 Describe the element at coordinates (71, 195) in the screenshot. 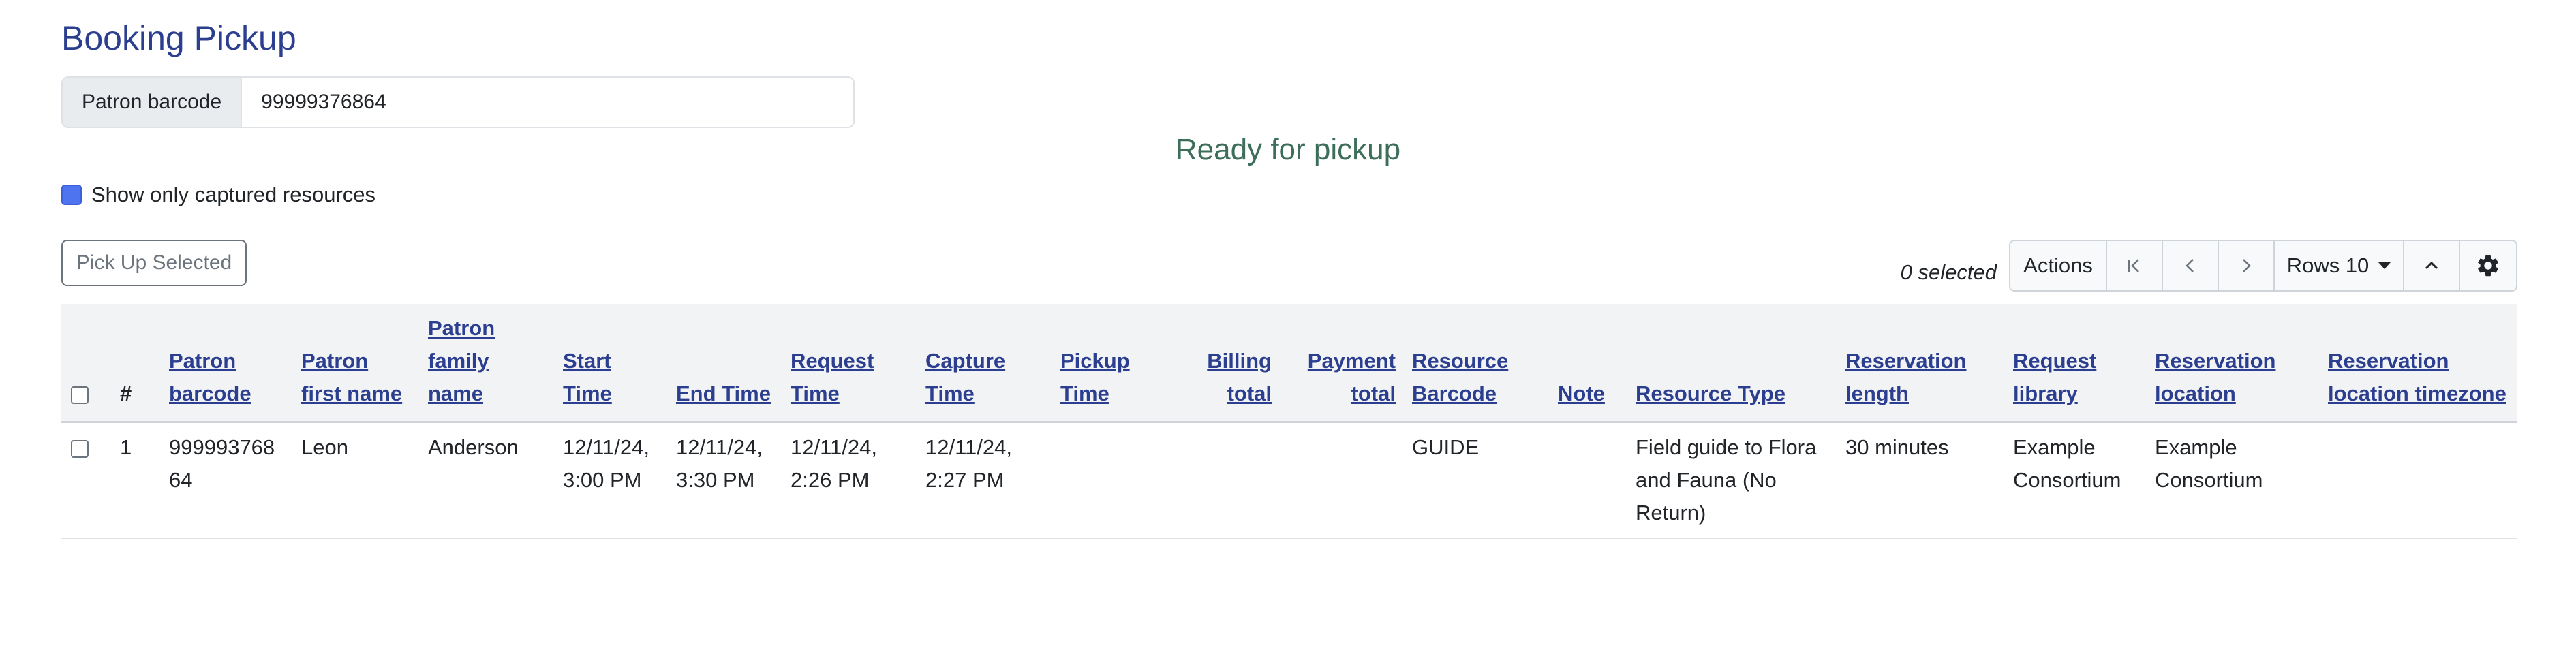

I see `captured-only-checkbox` at that location.